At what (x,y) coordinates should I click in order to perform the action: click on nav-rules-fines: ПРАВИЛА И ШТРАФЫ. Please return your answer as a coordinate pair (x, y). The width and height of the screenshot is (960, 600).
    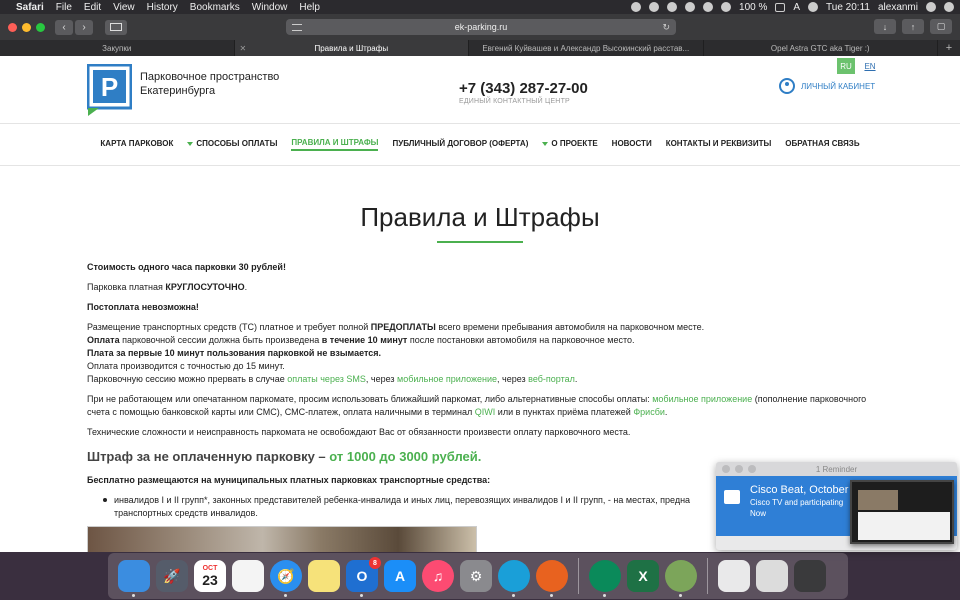
    Looking at the image, I should click on (335, 144).